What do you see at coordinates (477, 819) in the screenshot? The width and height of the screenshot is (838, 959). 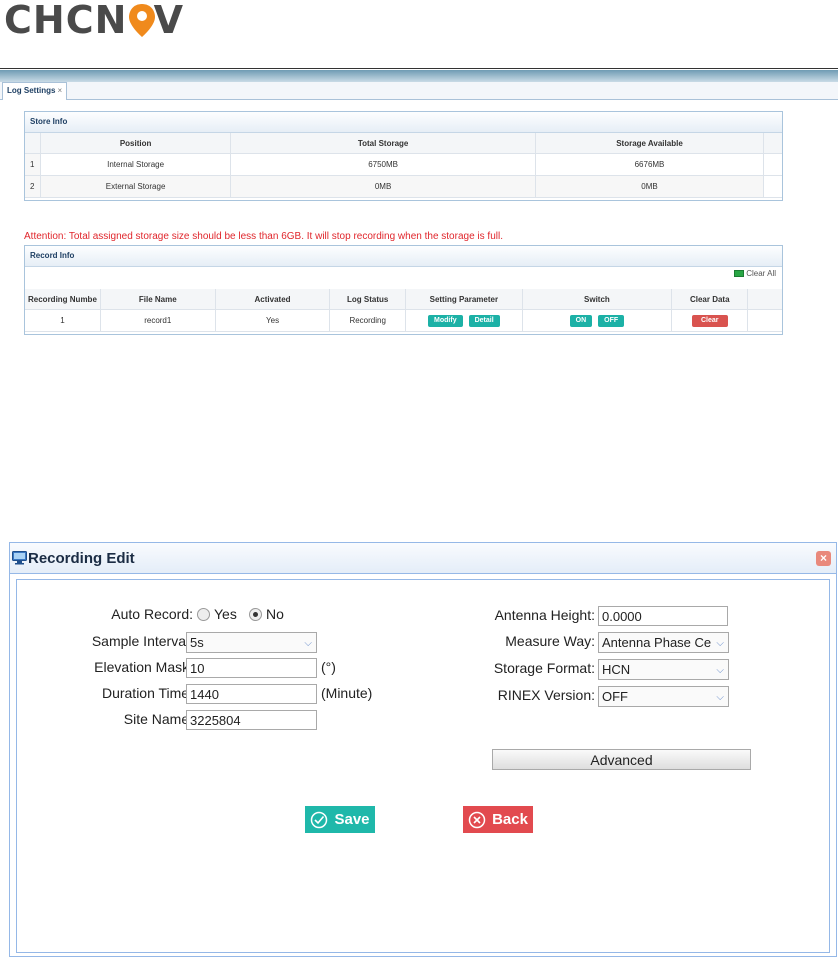 I see `close-circle-icon` at bounding box center [477, 819].